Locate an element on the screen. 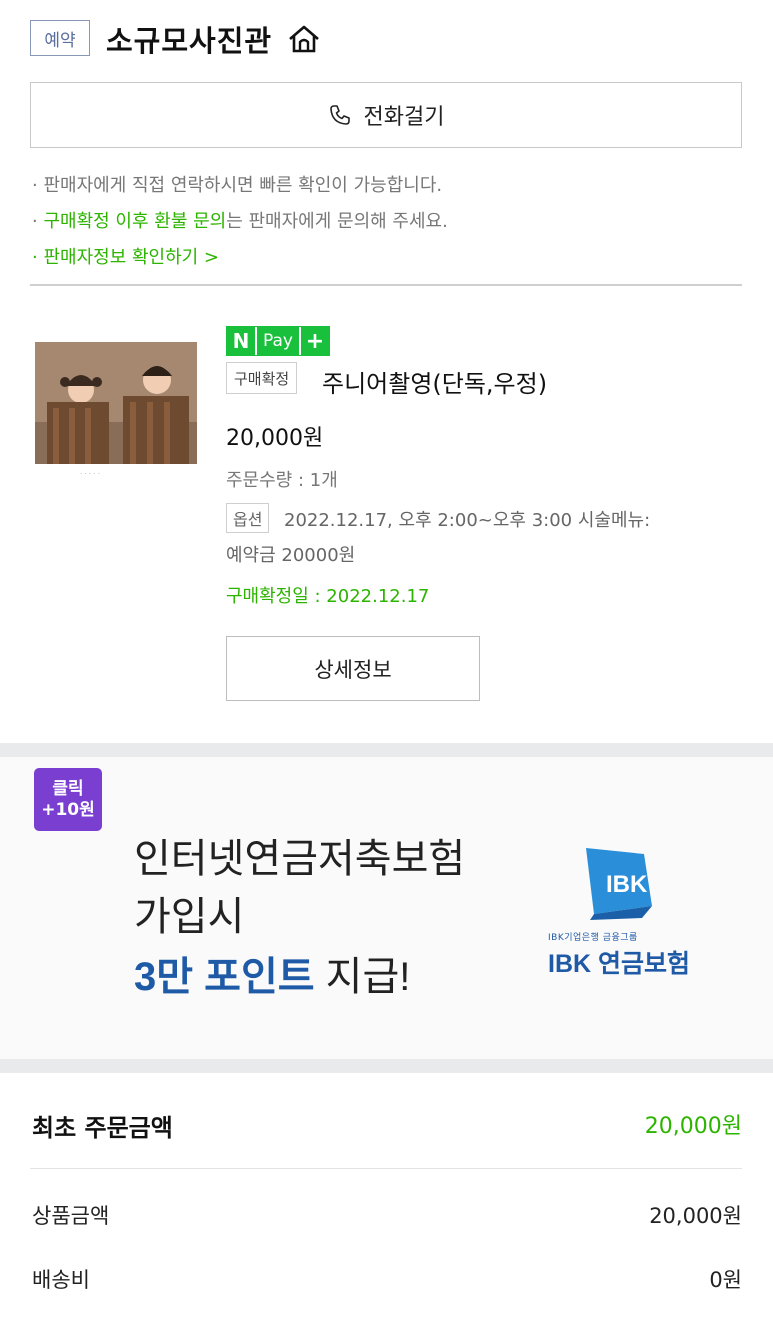 This screenshot has width=773, height=1333. thumbnail-caption: · · · · · is located at coordinates (90, 474).